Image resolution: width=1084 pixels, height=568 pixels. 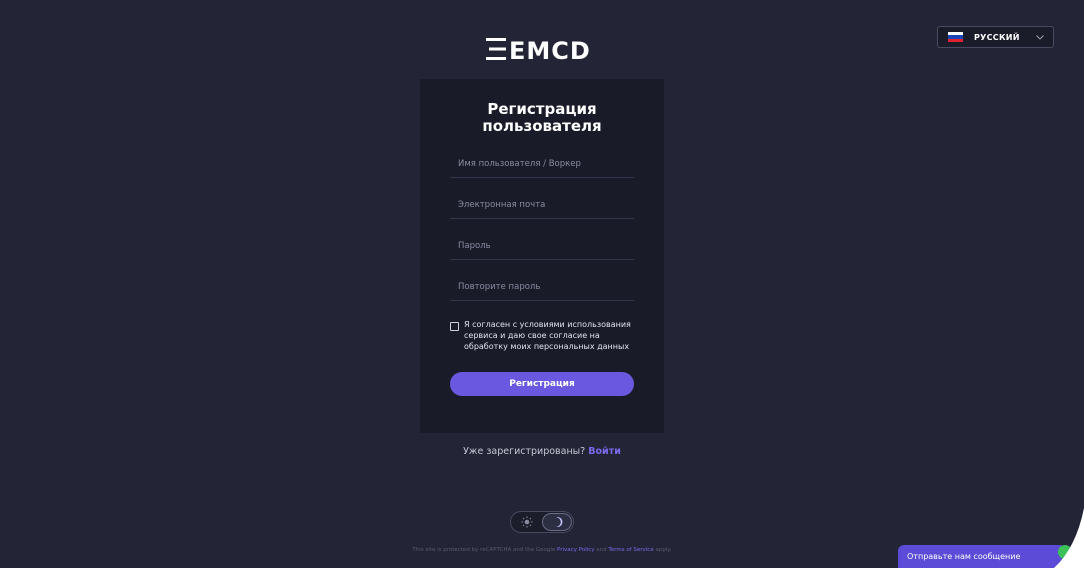 I want to click on chat-label: Отправьте нам сообщение, so click(x=964, y=556).